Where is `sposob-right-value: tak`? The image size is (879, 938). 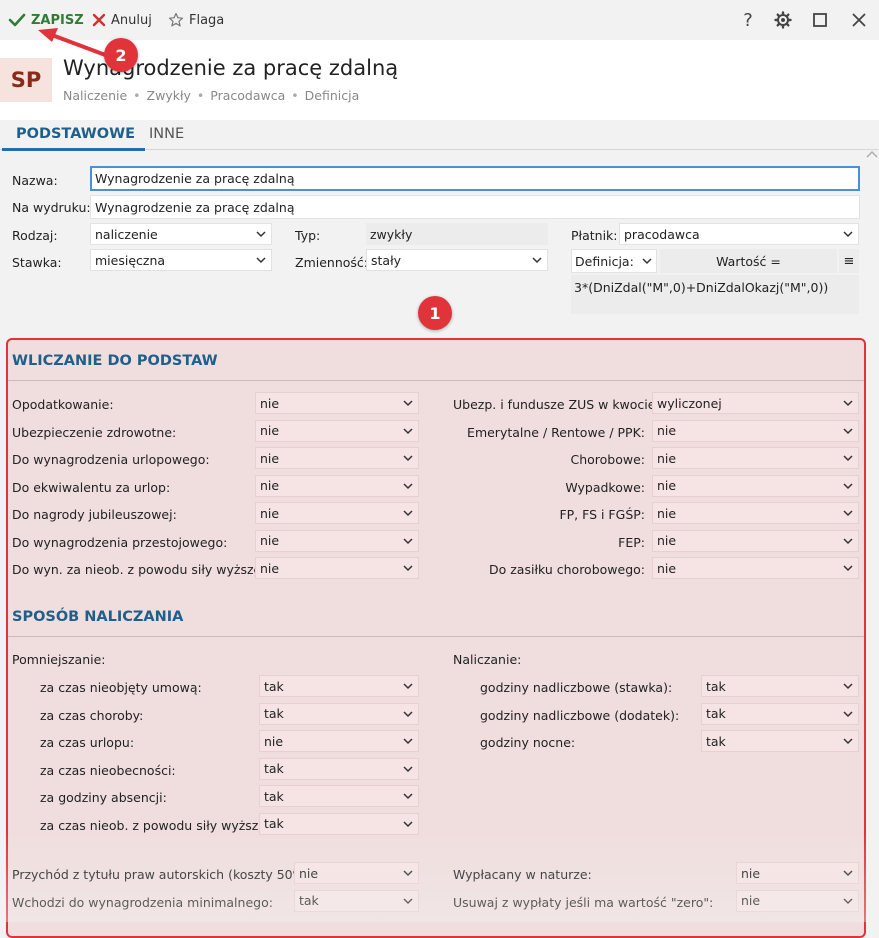 sposob-right-value: tak is located at coordinates (716, 686).